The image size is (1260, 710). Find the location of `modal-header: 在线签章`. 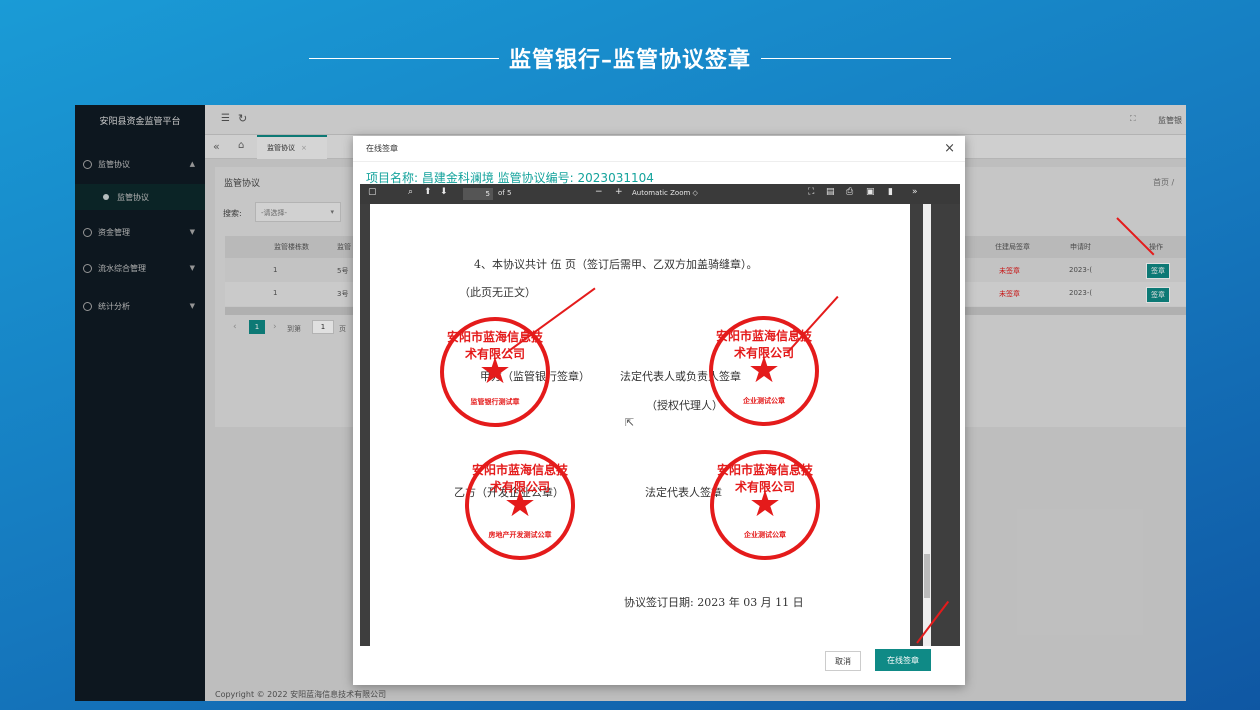

modal-header: 在线签章 is located at coordinates (659, 149).